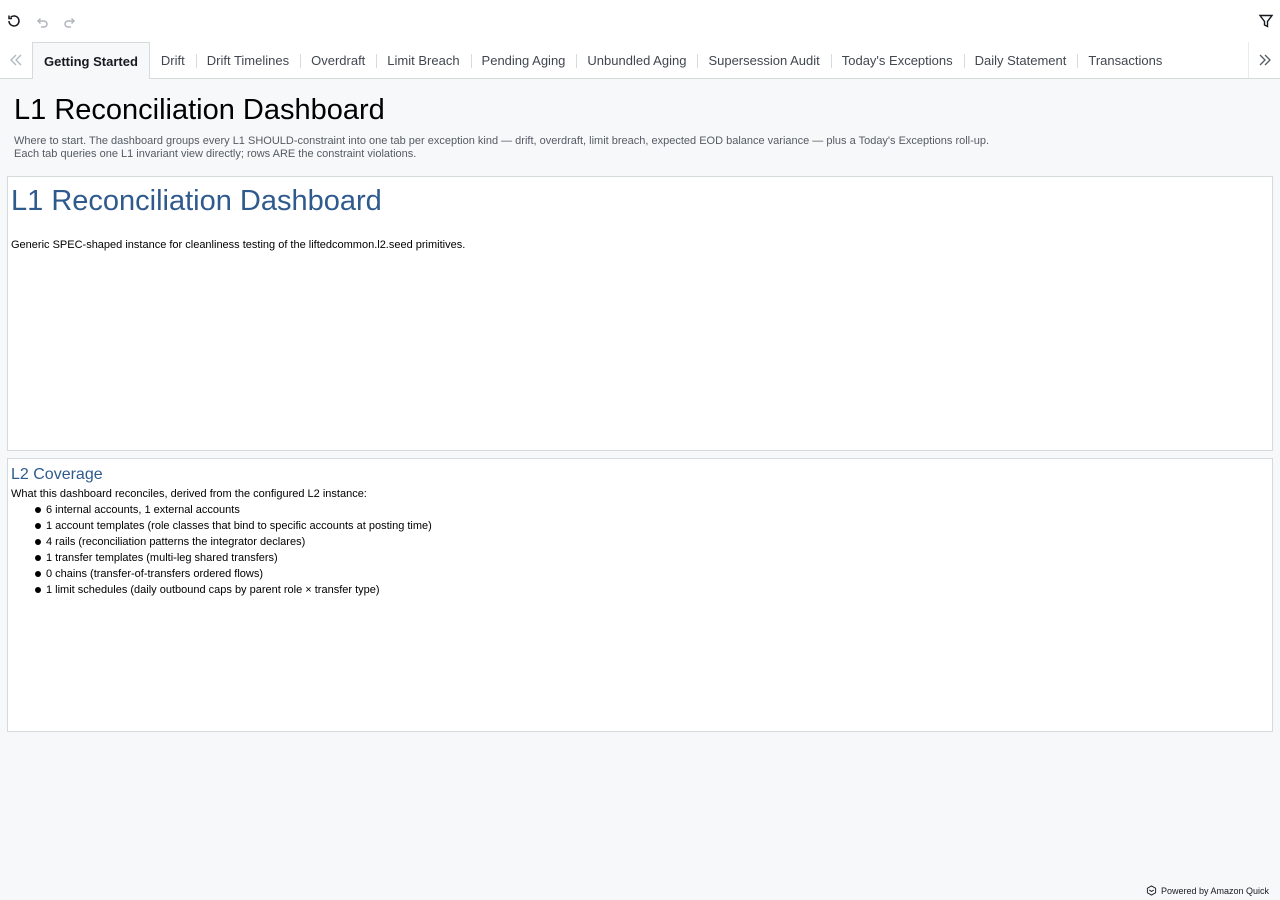  Describe the element at coordinates (16, 60) in the screenshot. I see `scroll-tabs-left-icon` at that location.